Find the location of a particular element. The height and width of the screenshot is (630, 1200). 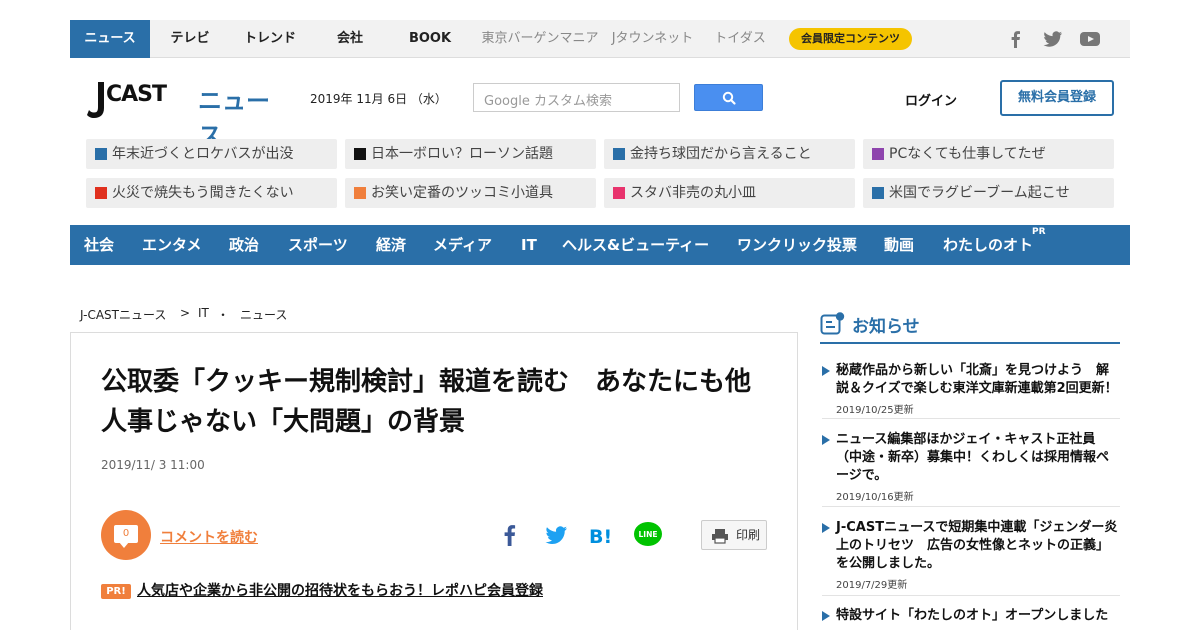

trending-item: 日本一ボロい？ローソン話題 is located at coordinates (470, 154).